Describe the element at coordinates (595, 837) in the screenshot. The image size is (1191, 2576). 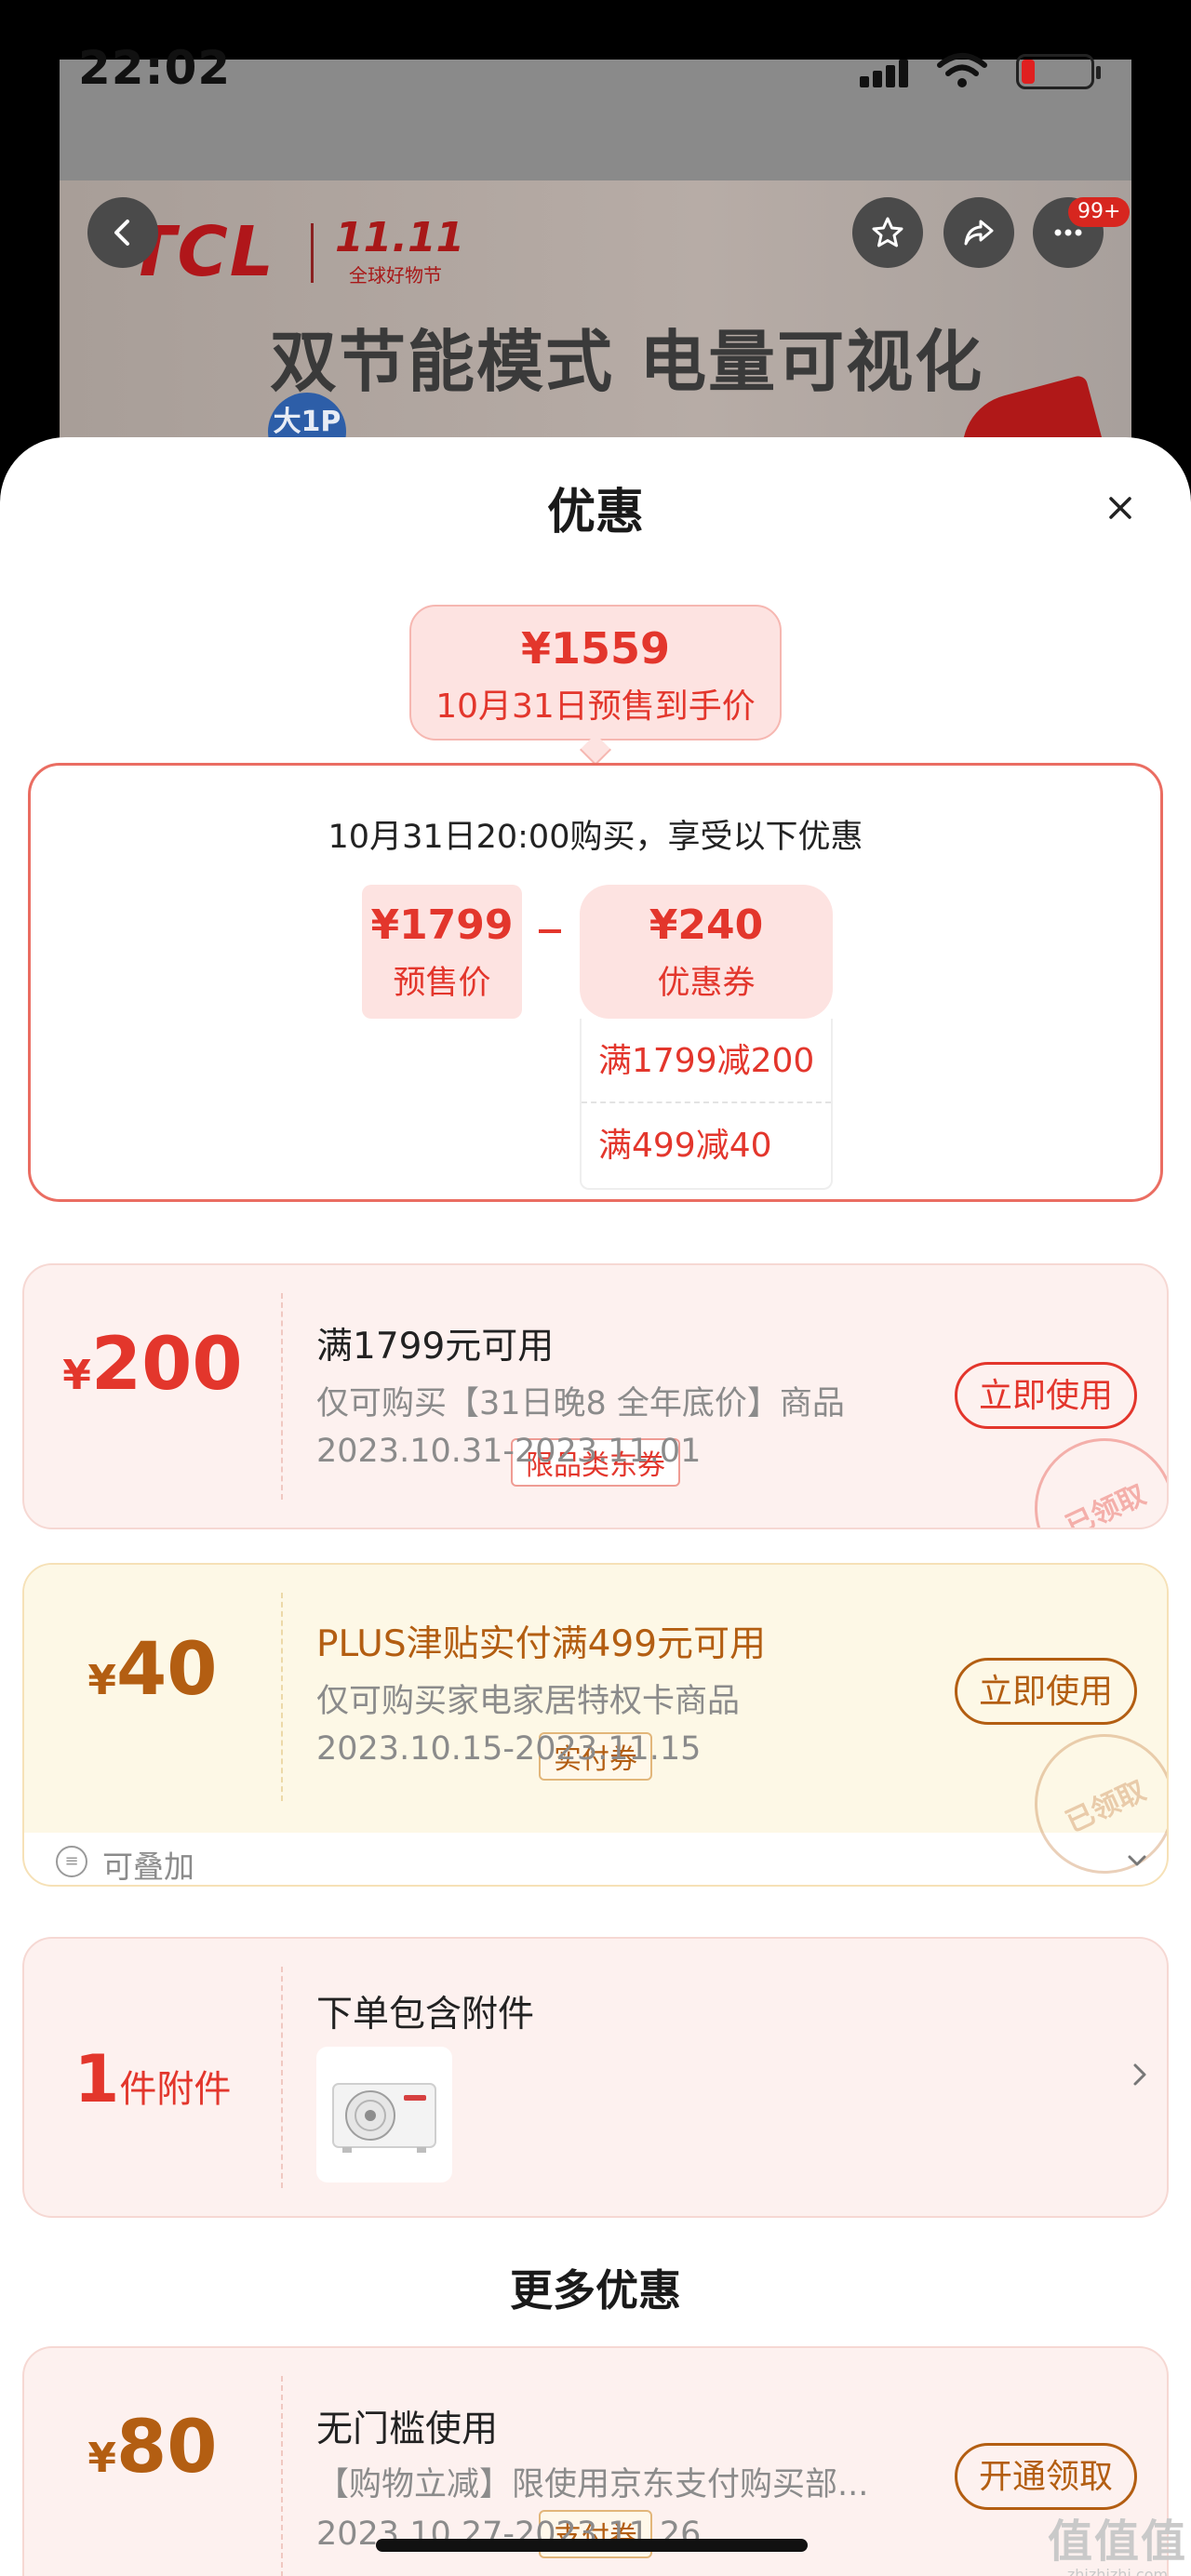
I see `breakdown-headline: 10月31日20:00购买，享受以下优惠` at that location.